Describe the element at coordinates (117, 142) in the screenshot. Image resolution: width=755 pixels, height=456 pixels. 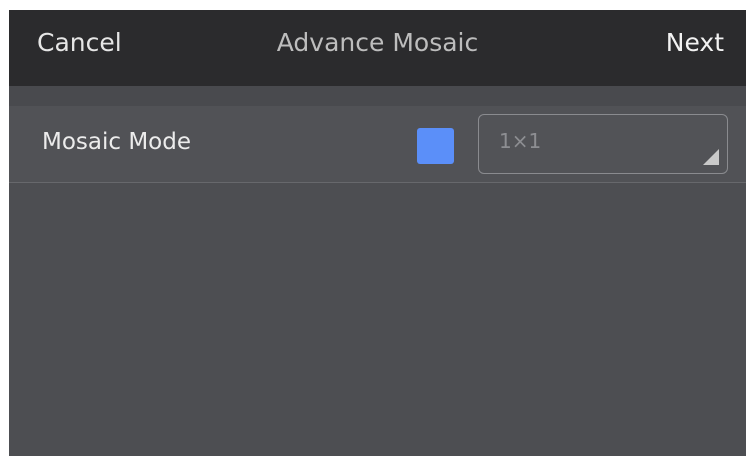
I see `mosaic-mode-label: Mosaic Mode` at that location.